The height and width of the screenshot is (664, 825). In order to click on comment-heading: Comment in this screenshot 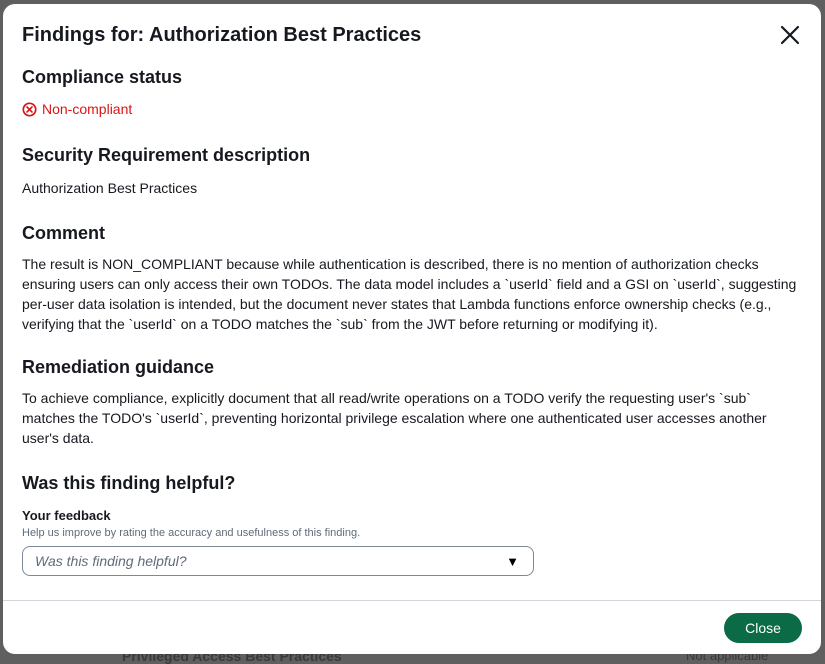, I will do `click(64, 233)`.